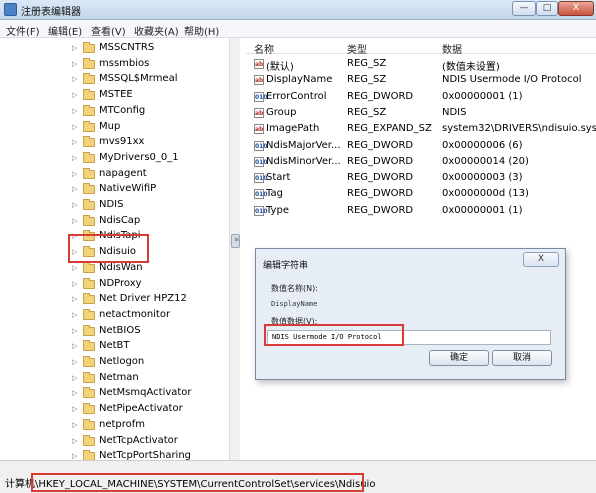  I want to click on menu-favorites: 收藏夹(A), so click(156, 30).